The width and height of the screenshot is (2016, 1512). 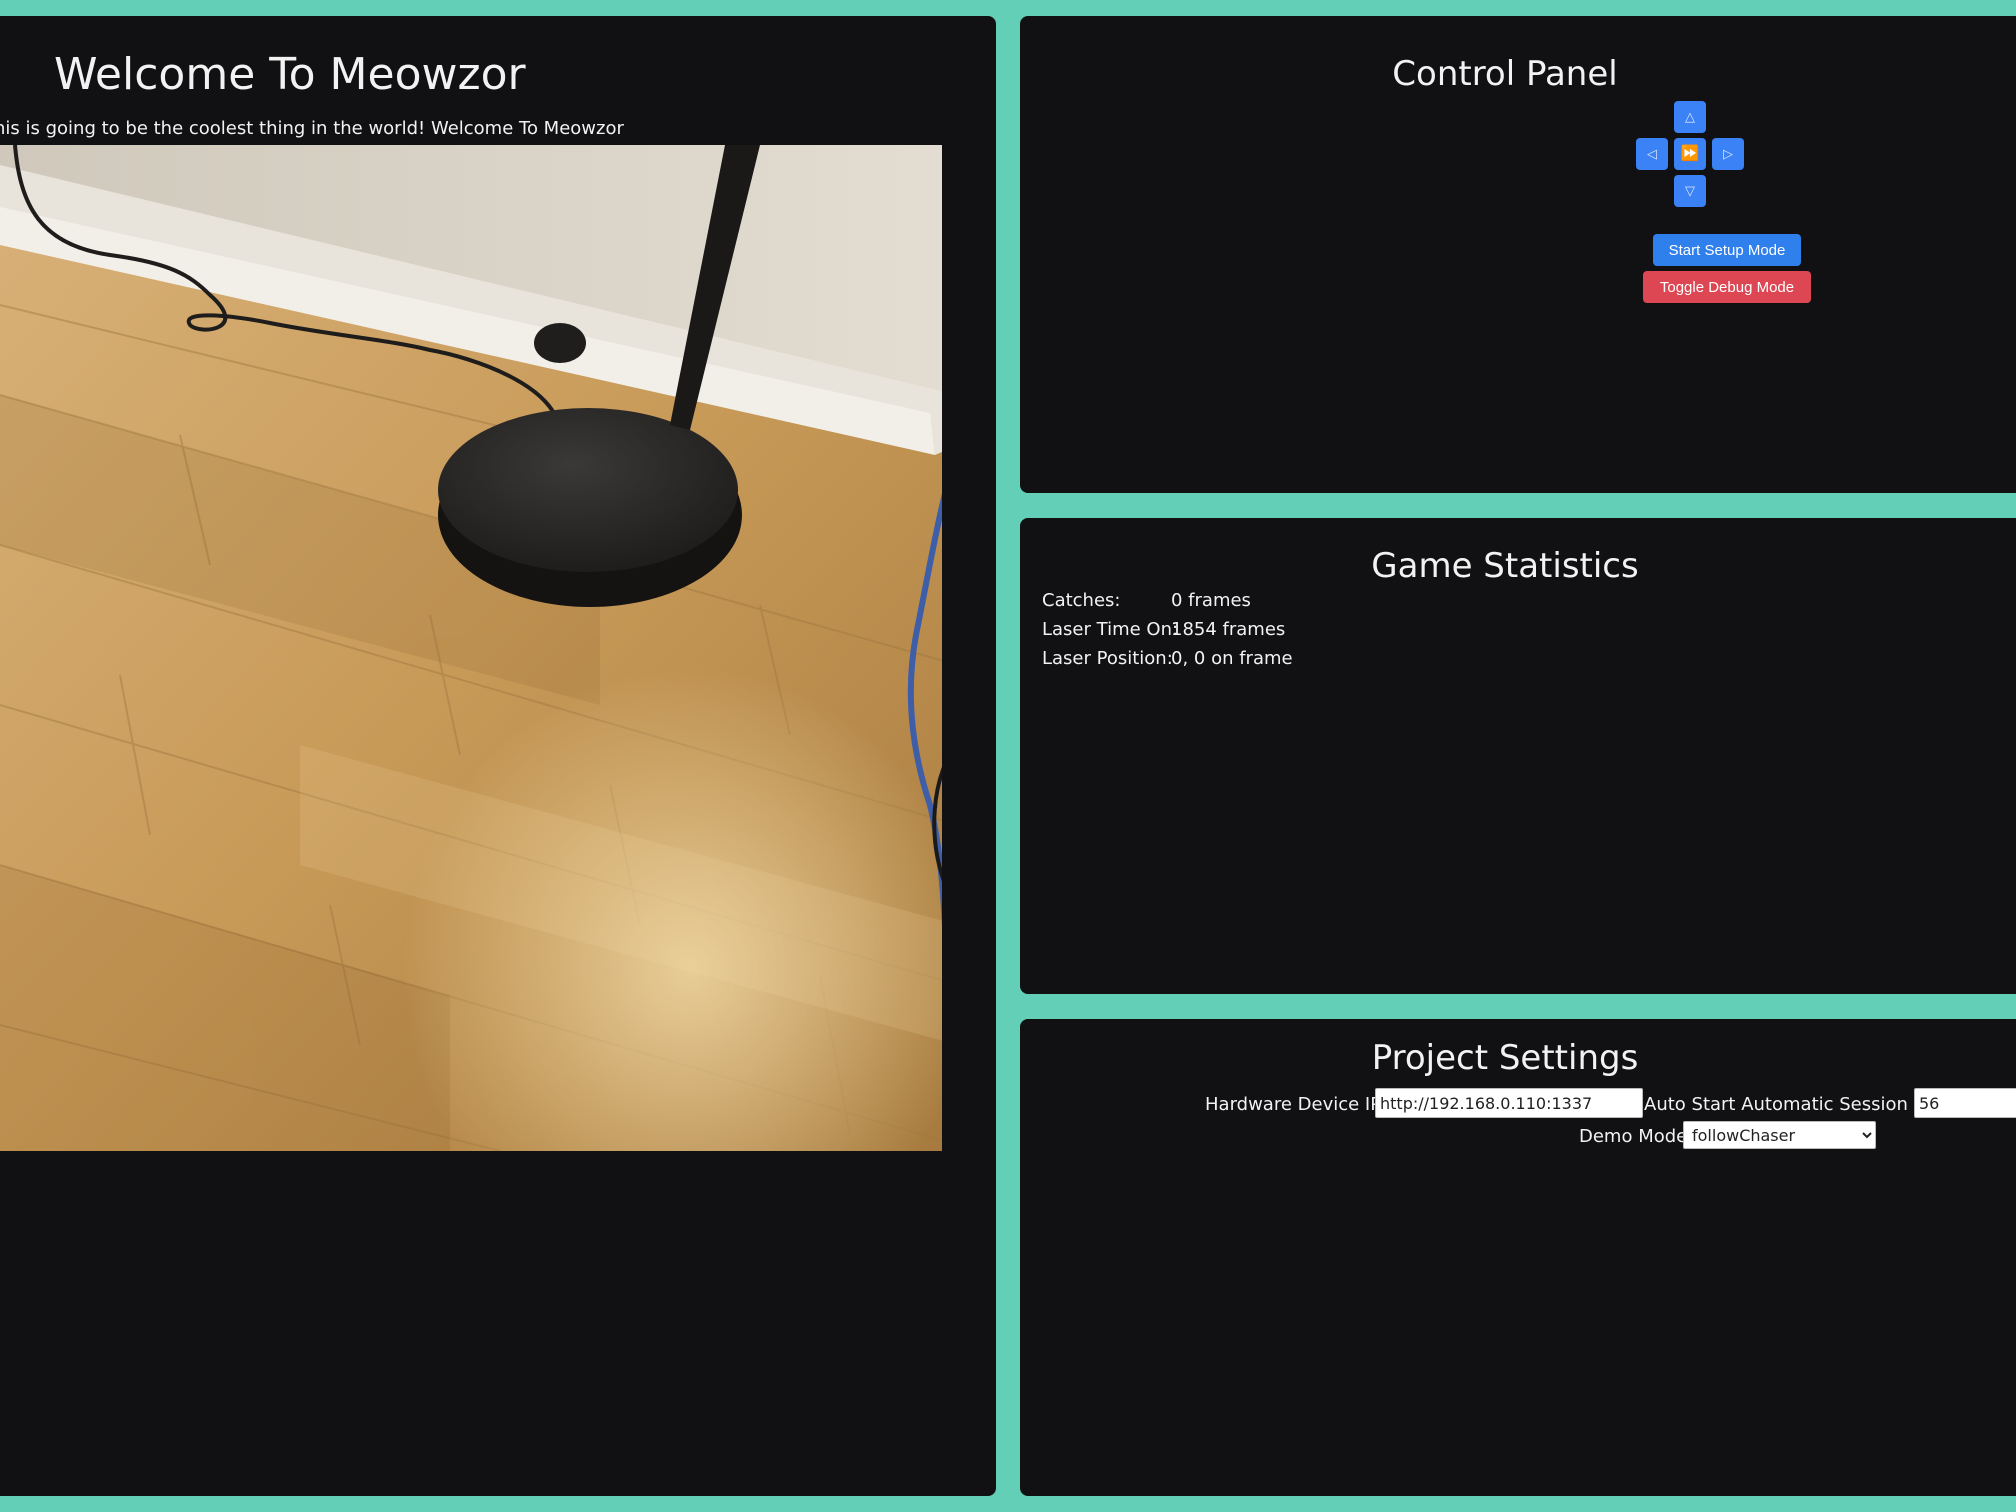 I want to click on fast-forward-icon: ⏩, so click(x=1690, y=153).